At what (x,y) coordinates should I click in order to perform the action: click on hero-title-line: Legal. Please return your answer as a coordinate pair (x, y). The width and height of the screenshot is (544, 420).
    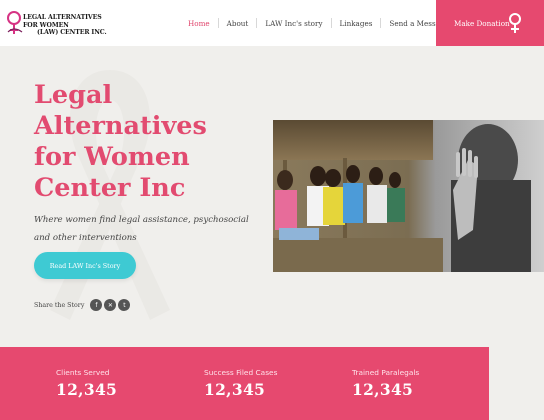
    Looking at the image, I should click on (73, 95).